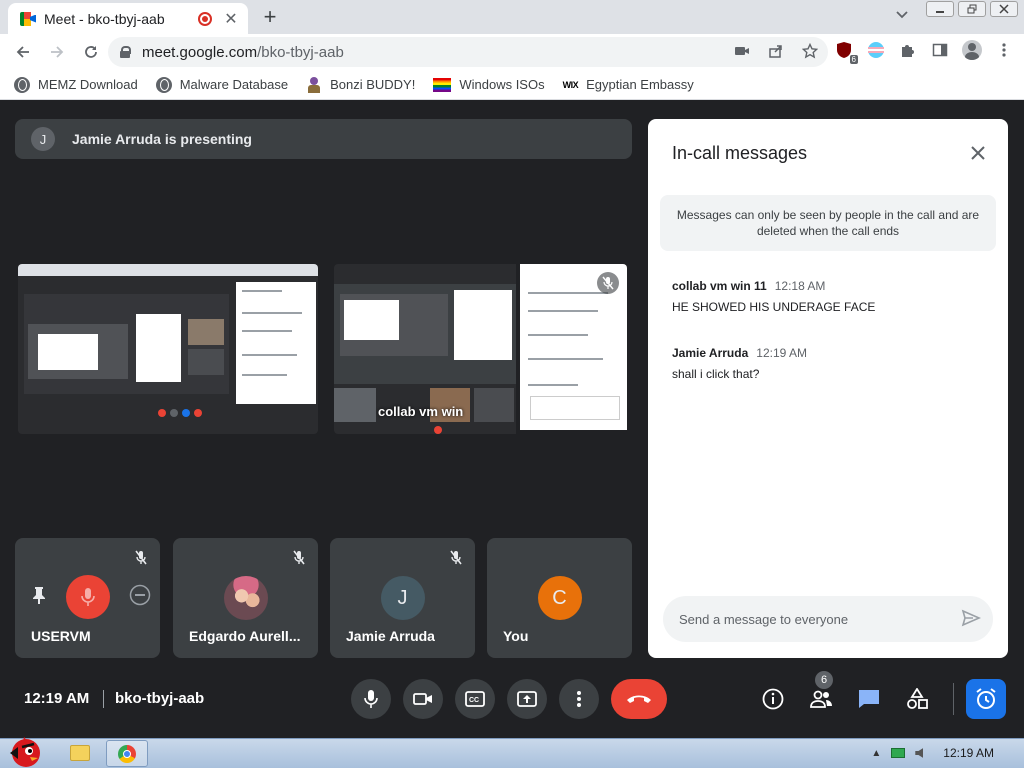  What do you see at coordinates (902, 15) in the screenshot?
I see `tab-search-chevron-icon` at bounding box center [902, 15].